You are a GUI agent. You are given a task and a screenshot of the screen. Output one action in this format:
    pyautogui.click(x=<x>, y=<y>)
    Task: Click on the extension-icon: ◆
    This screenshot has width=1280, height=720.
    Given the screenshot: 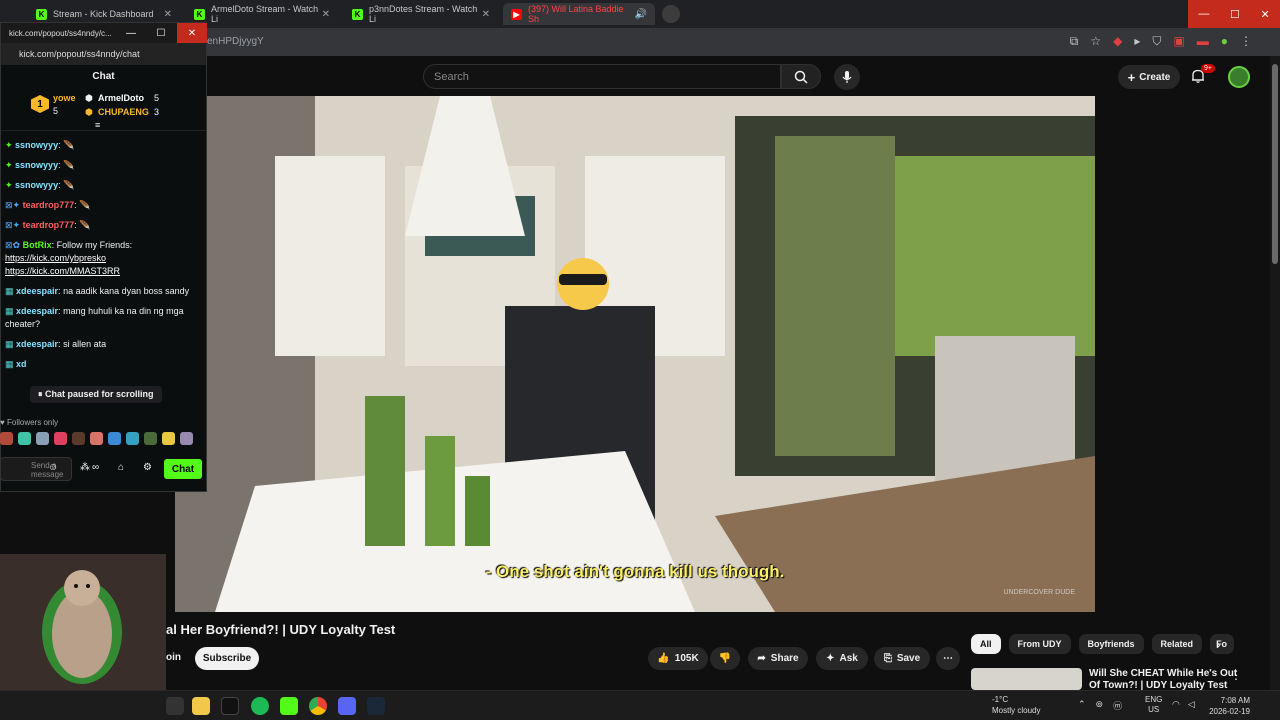 What is the action you would take?
    pyautogui.click(x=1117, y=41)
    